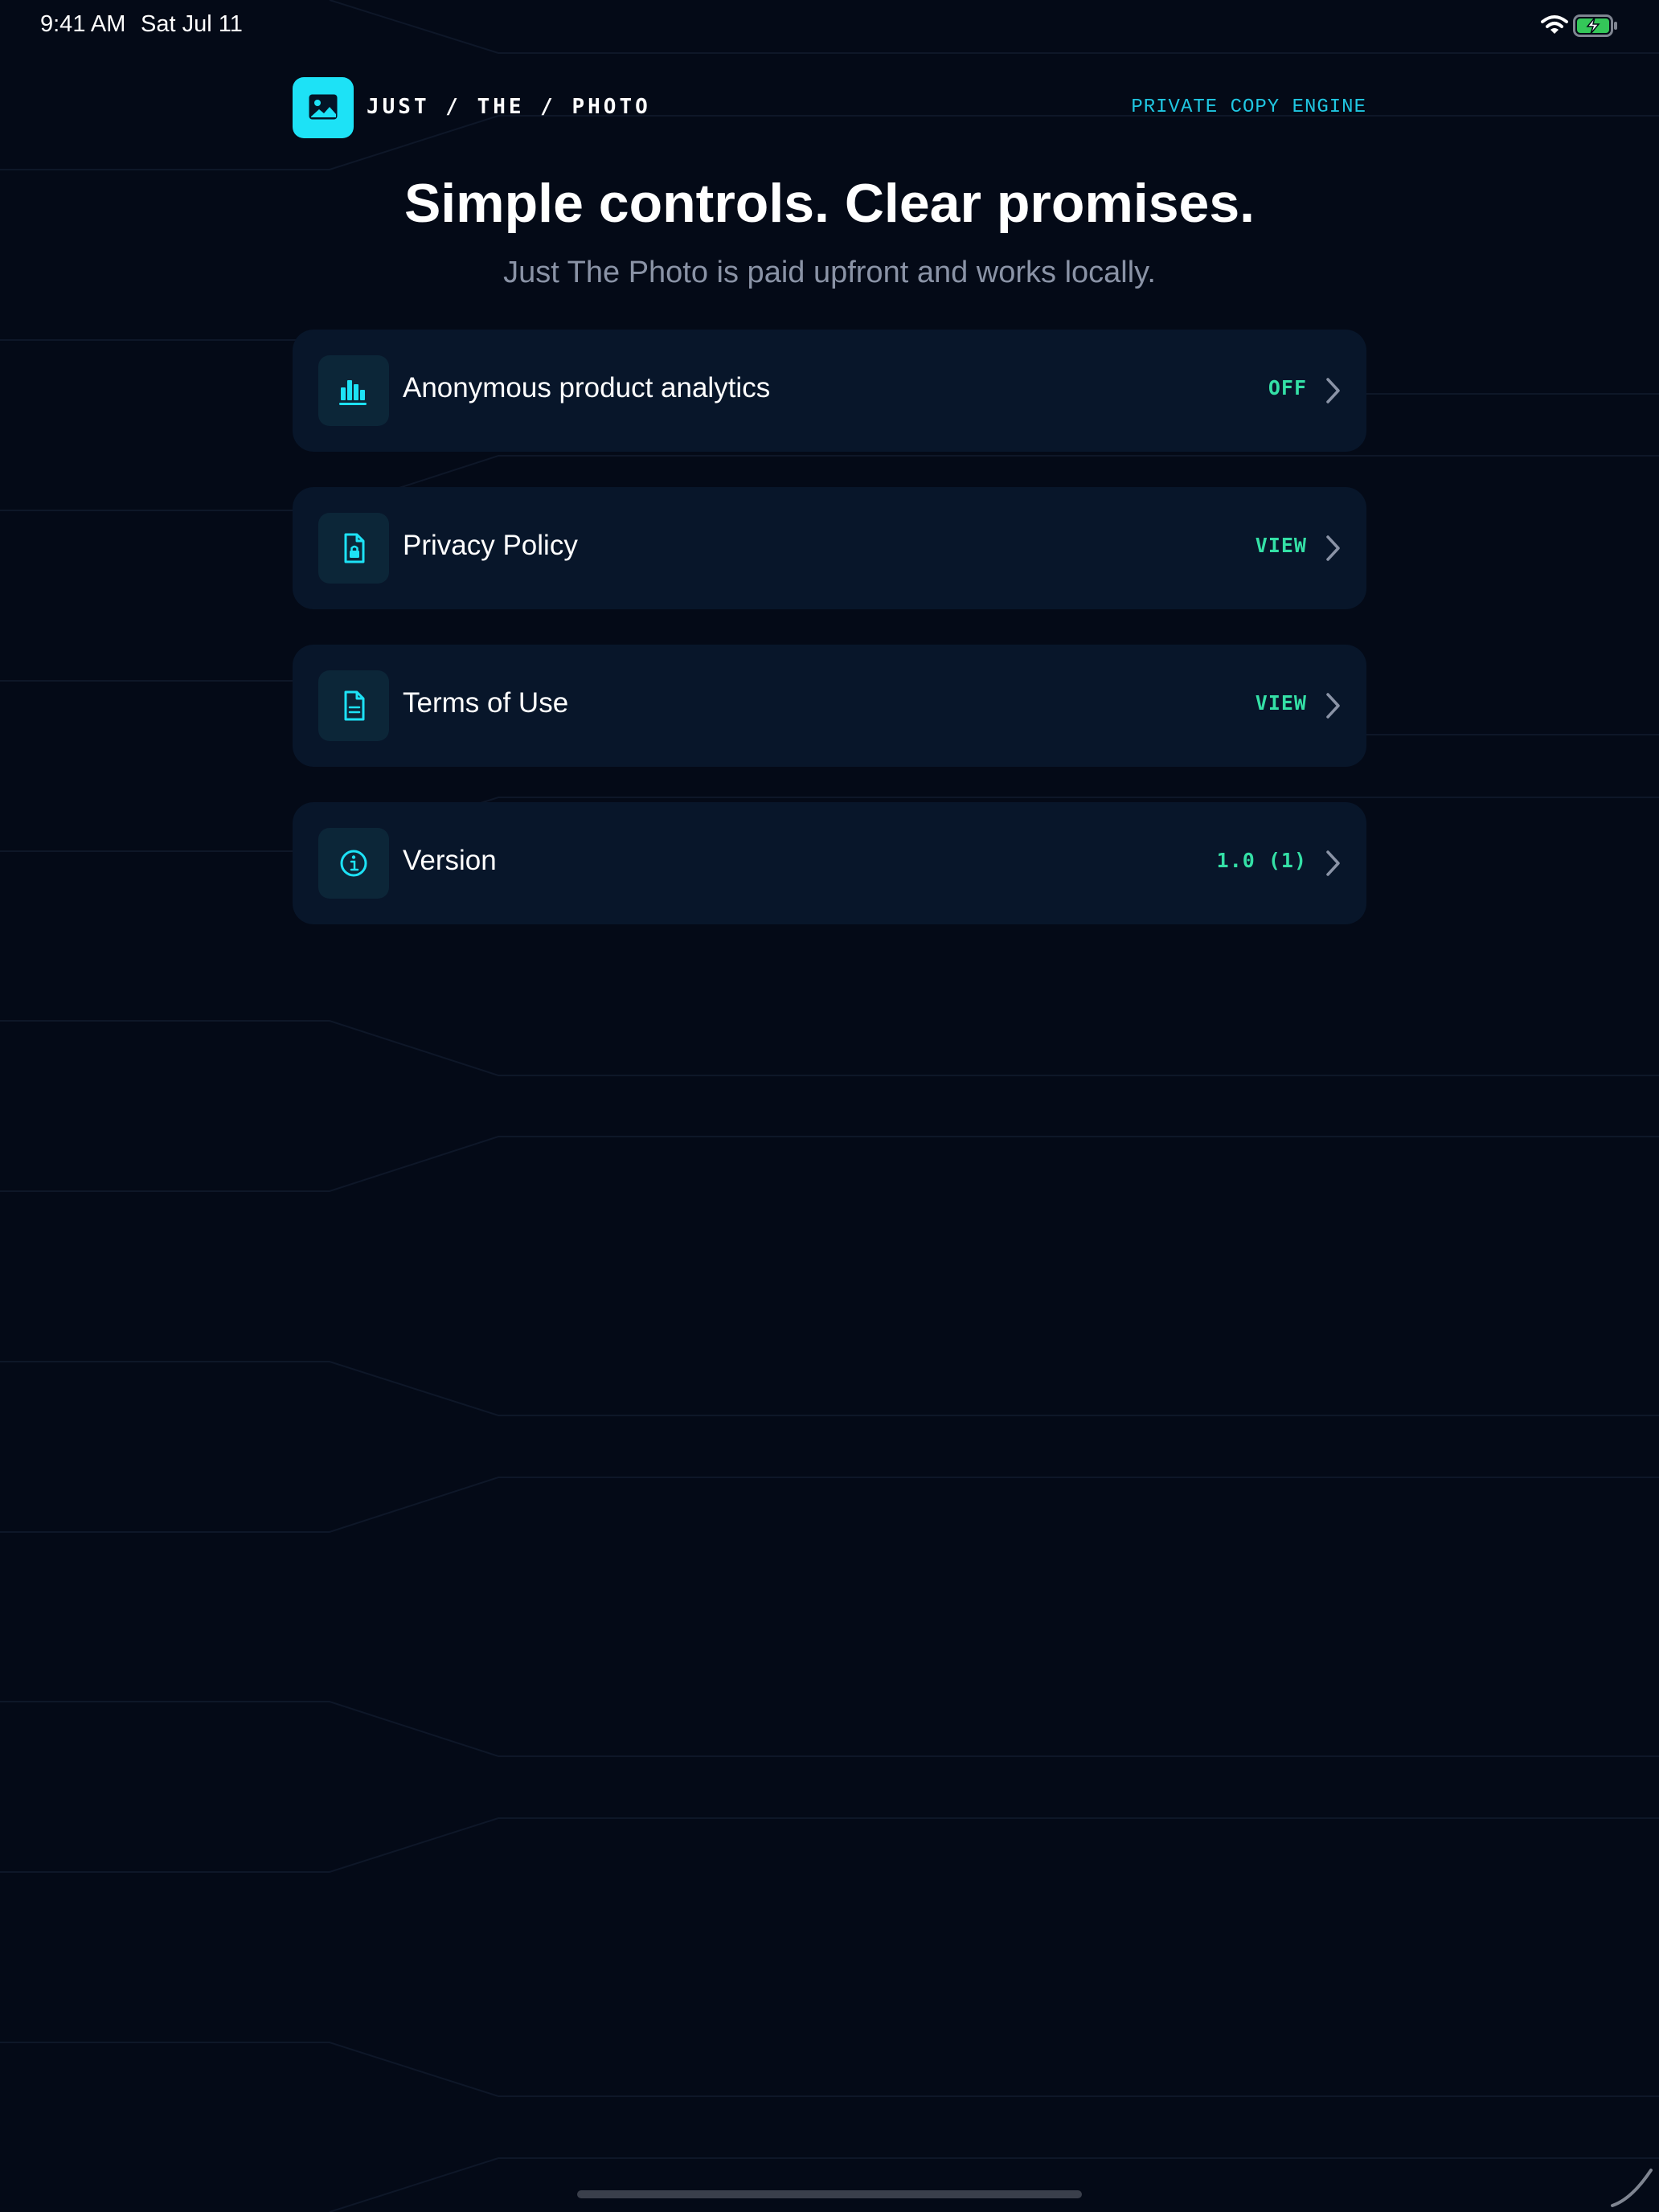 This screenshot has width=1659, height=2212. Describe the element at coordinates (1261, 861) in the screenshot. I see `version-number: 1.0 (1)` at that location.